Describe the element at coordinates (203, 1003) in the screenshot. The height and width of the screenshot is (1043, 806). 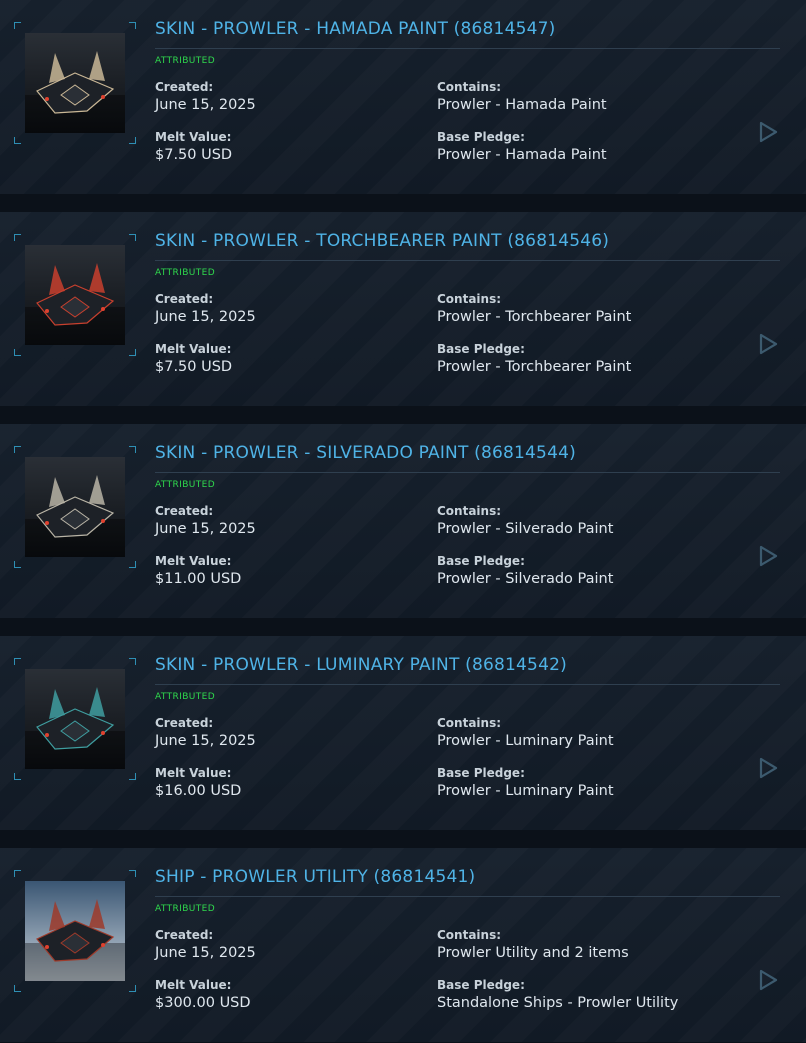
I see `melt-value-value: $300.00 USD` at that location.